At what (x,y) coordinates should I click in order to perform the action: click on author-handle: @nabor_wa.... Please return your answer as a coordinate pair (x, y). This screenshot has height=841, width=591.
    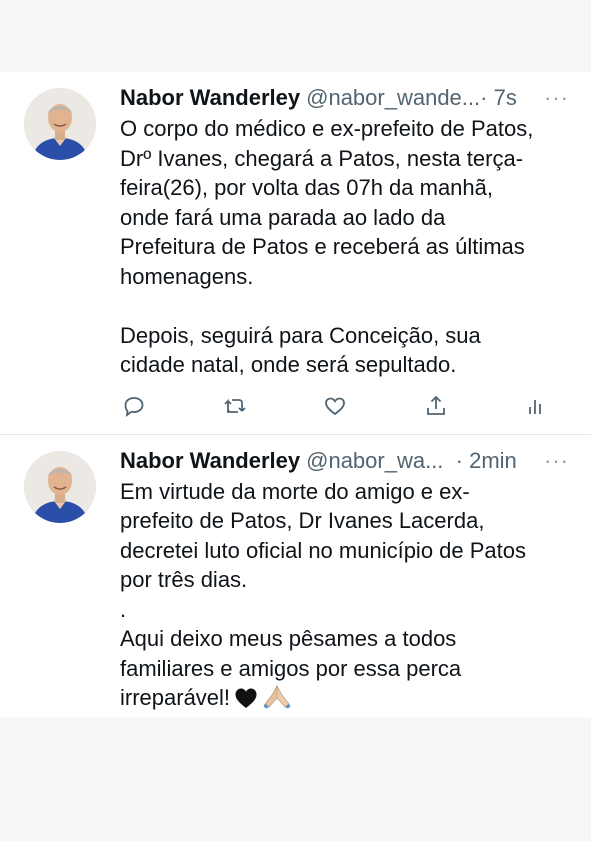
    Looking at the image, I should click on (374, 461).